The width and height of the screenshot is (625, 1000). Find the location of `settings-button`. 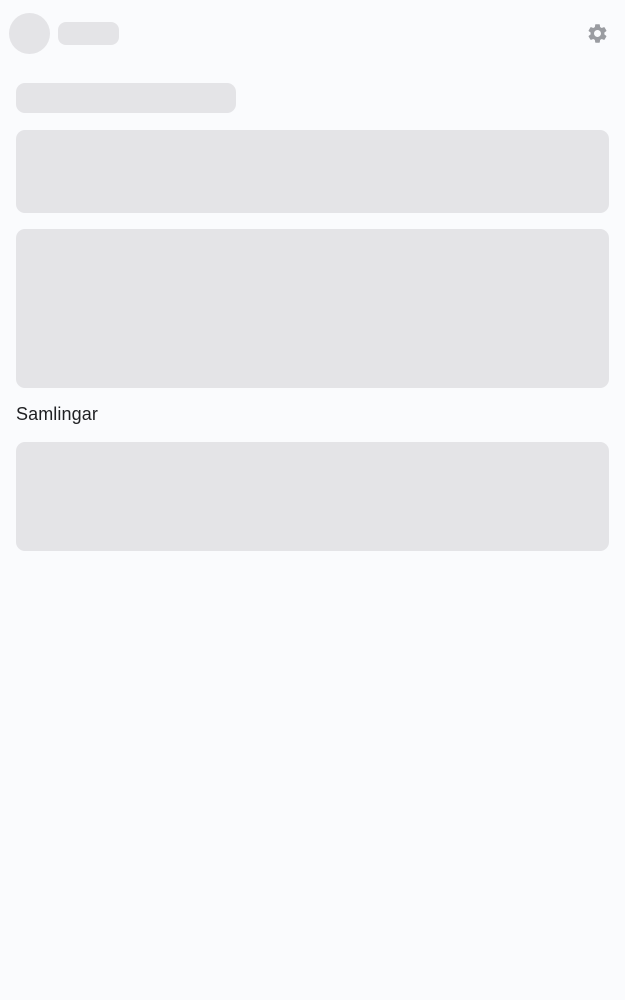

settings-button is located at coordinates (597, 33).